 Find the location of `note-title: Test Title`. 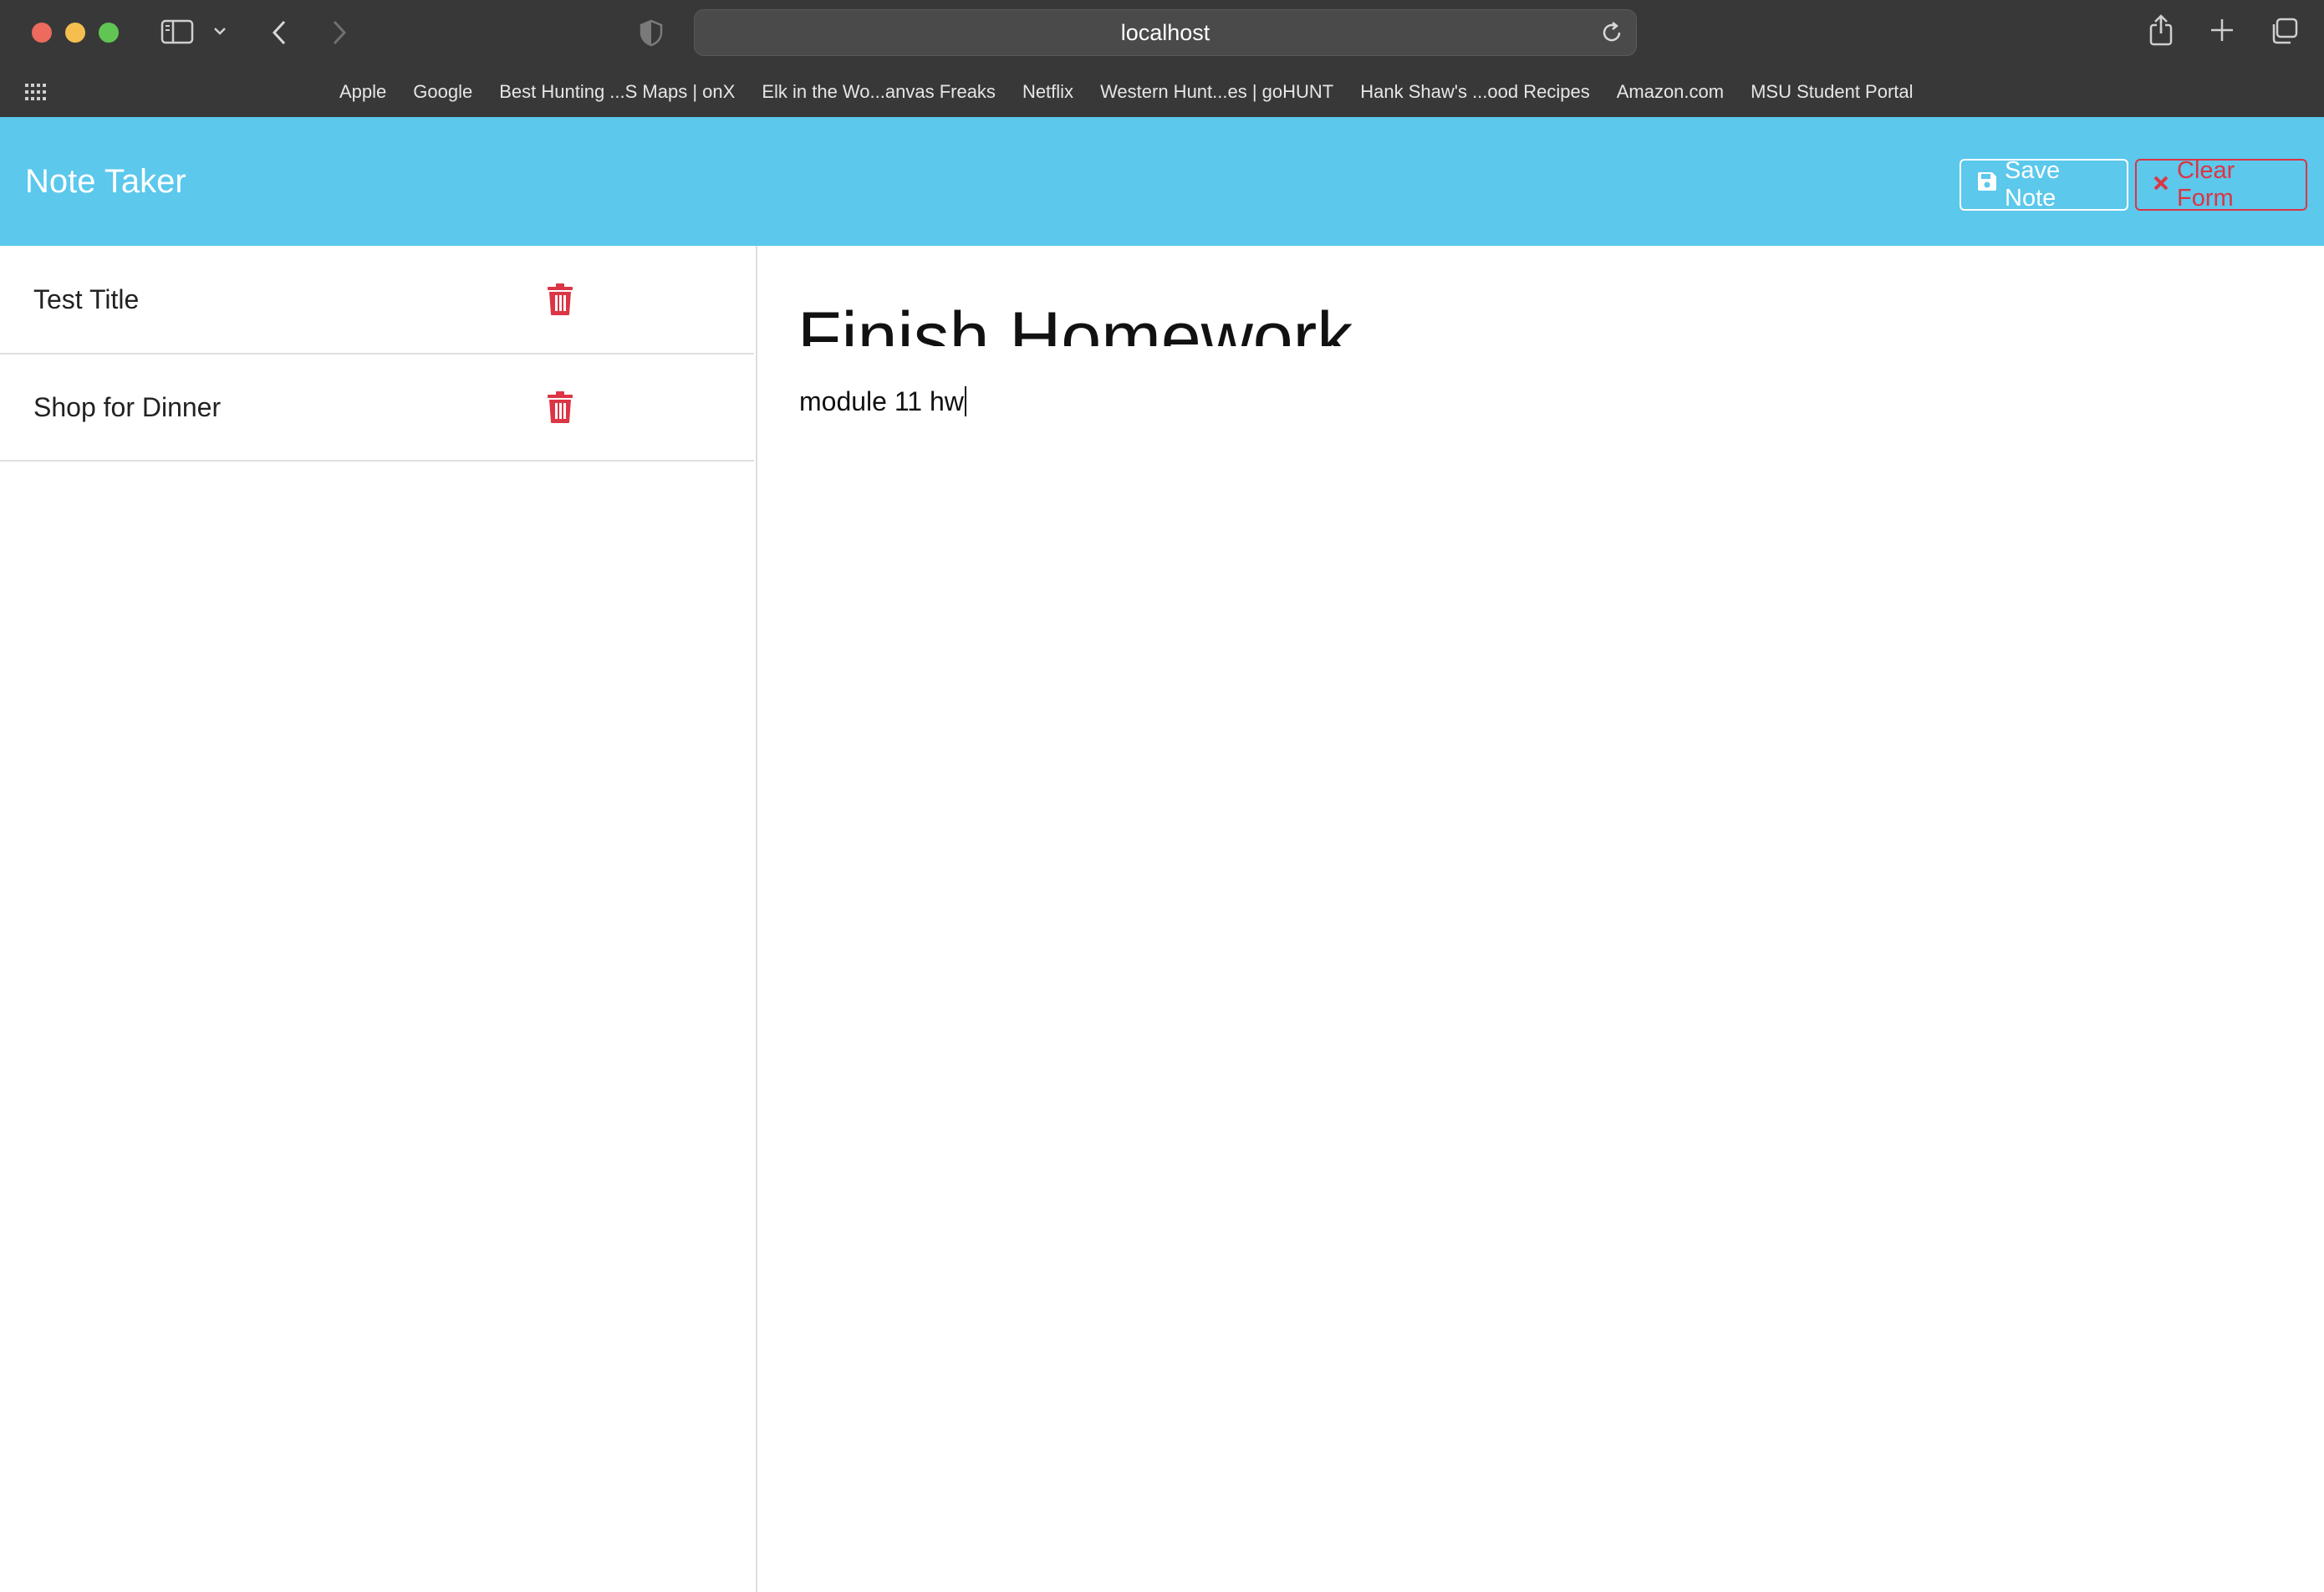

note-title: Test Title is located at coordinates (86, 299).